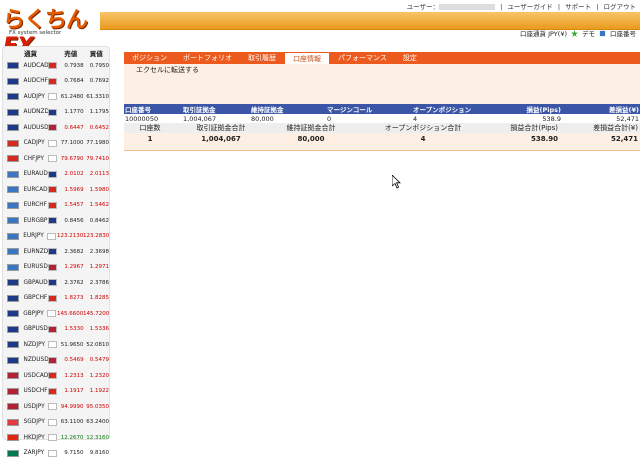 Image resolution: width=640 pixels, height=461 pixels. I want to click on rate-symbol: AUDJPY, so click(36, 97).